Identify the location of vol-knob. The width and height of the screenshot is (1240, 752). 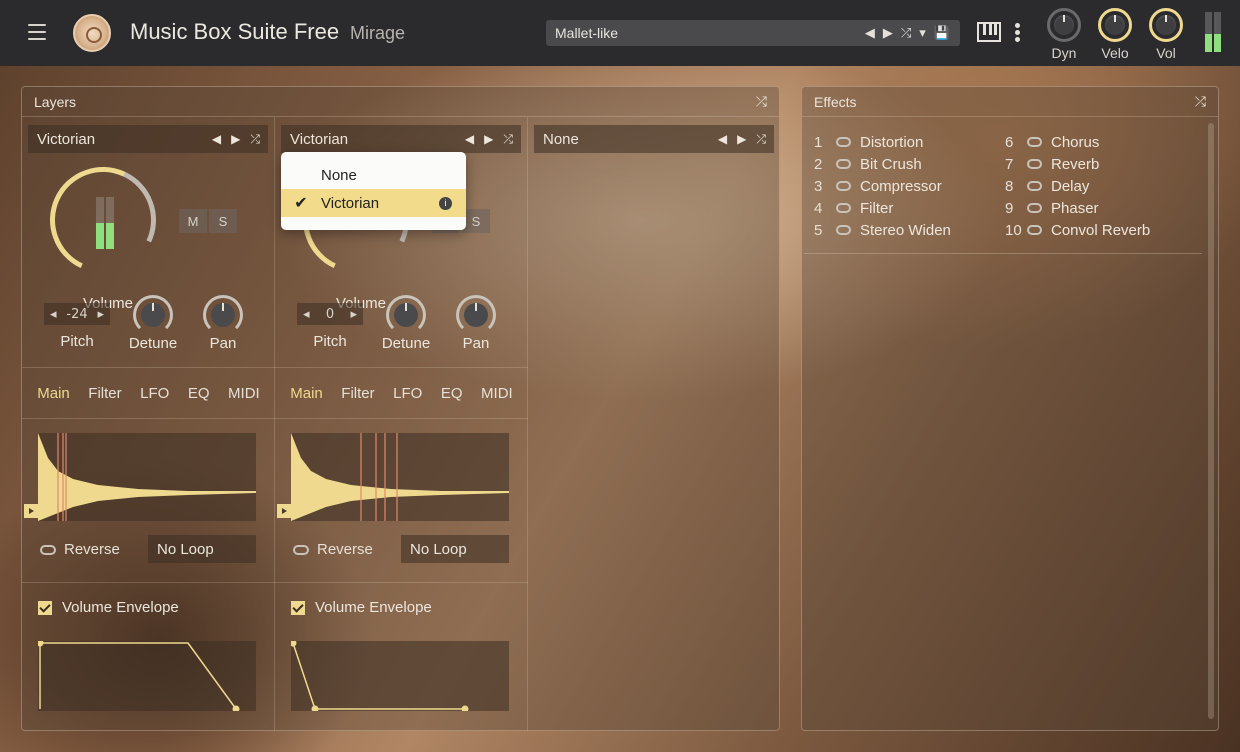
(1166, 25).